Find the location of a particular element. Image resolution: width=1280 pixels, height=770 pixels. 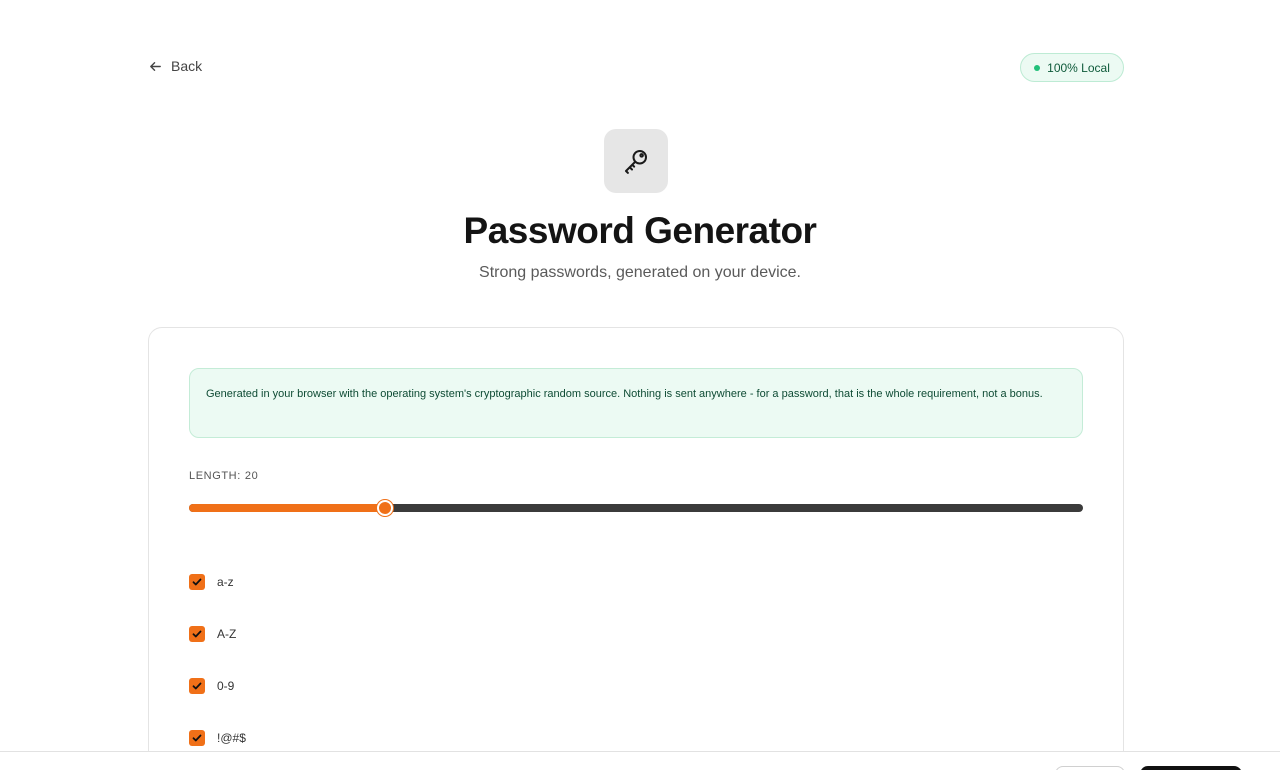

length-label-text: LENGTH: is located at coordinates (215, 476).